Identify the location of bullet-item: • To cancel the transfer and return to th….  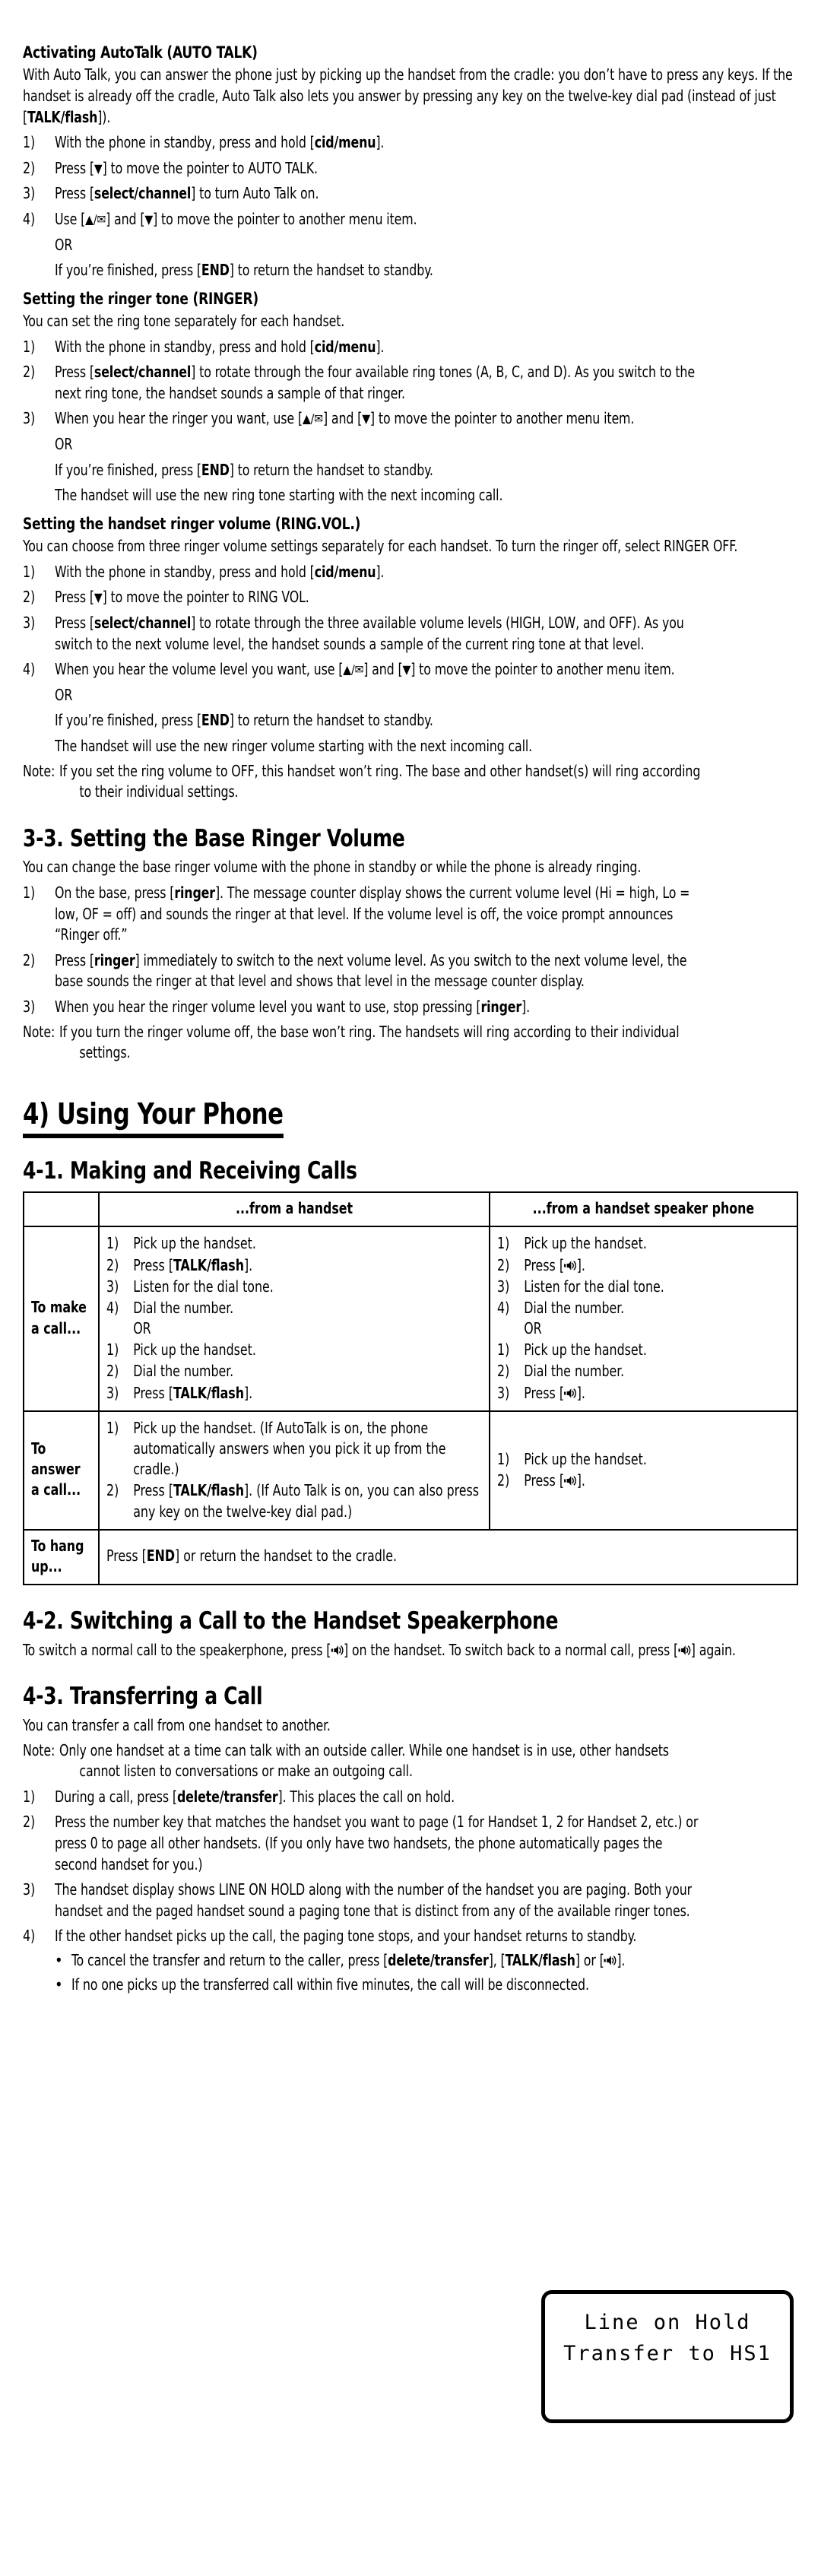
(426, 1961).